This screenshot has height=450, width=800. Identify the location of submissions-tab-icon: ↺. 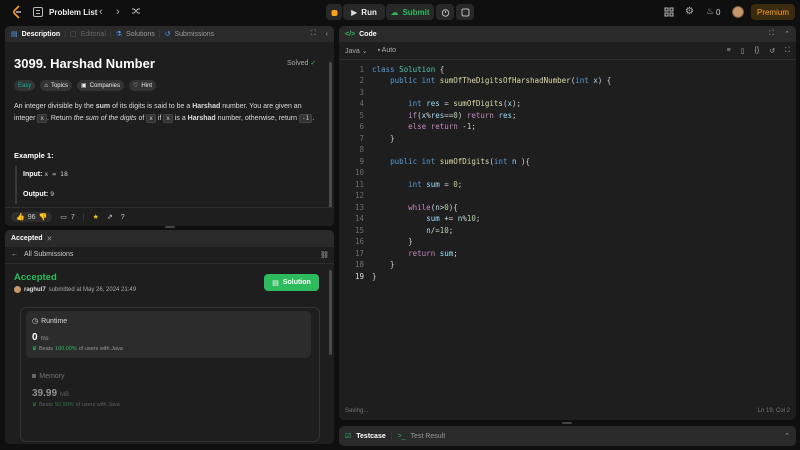
(167, 34).